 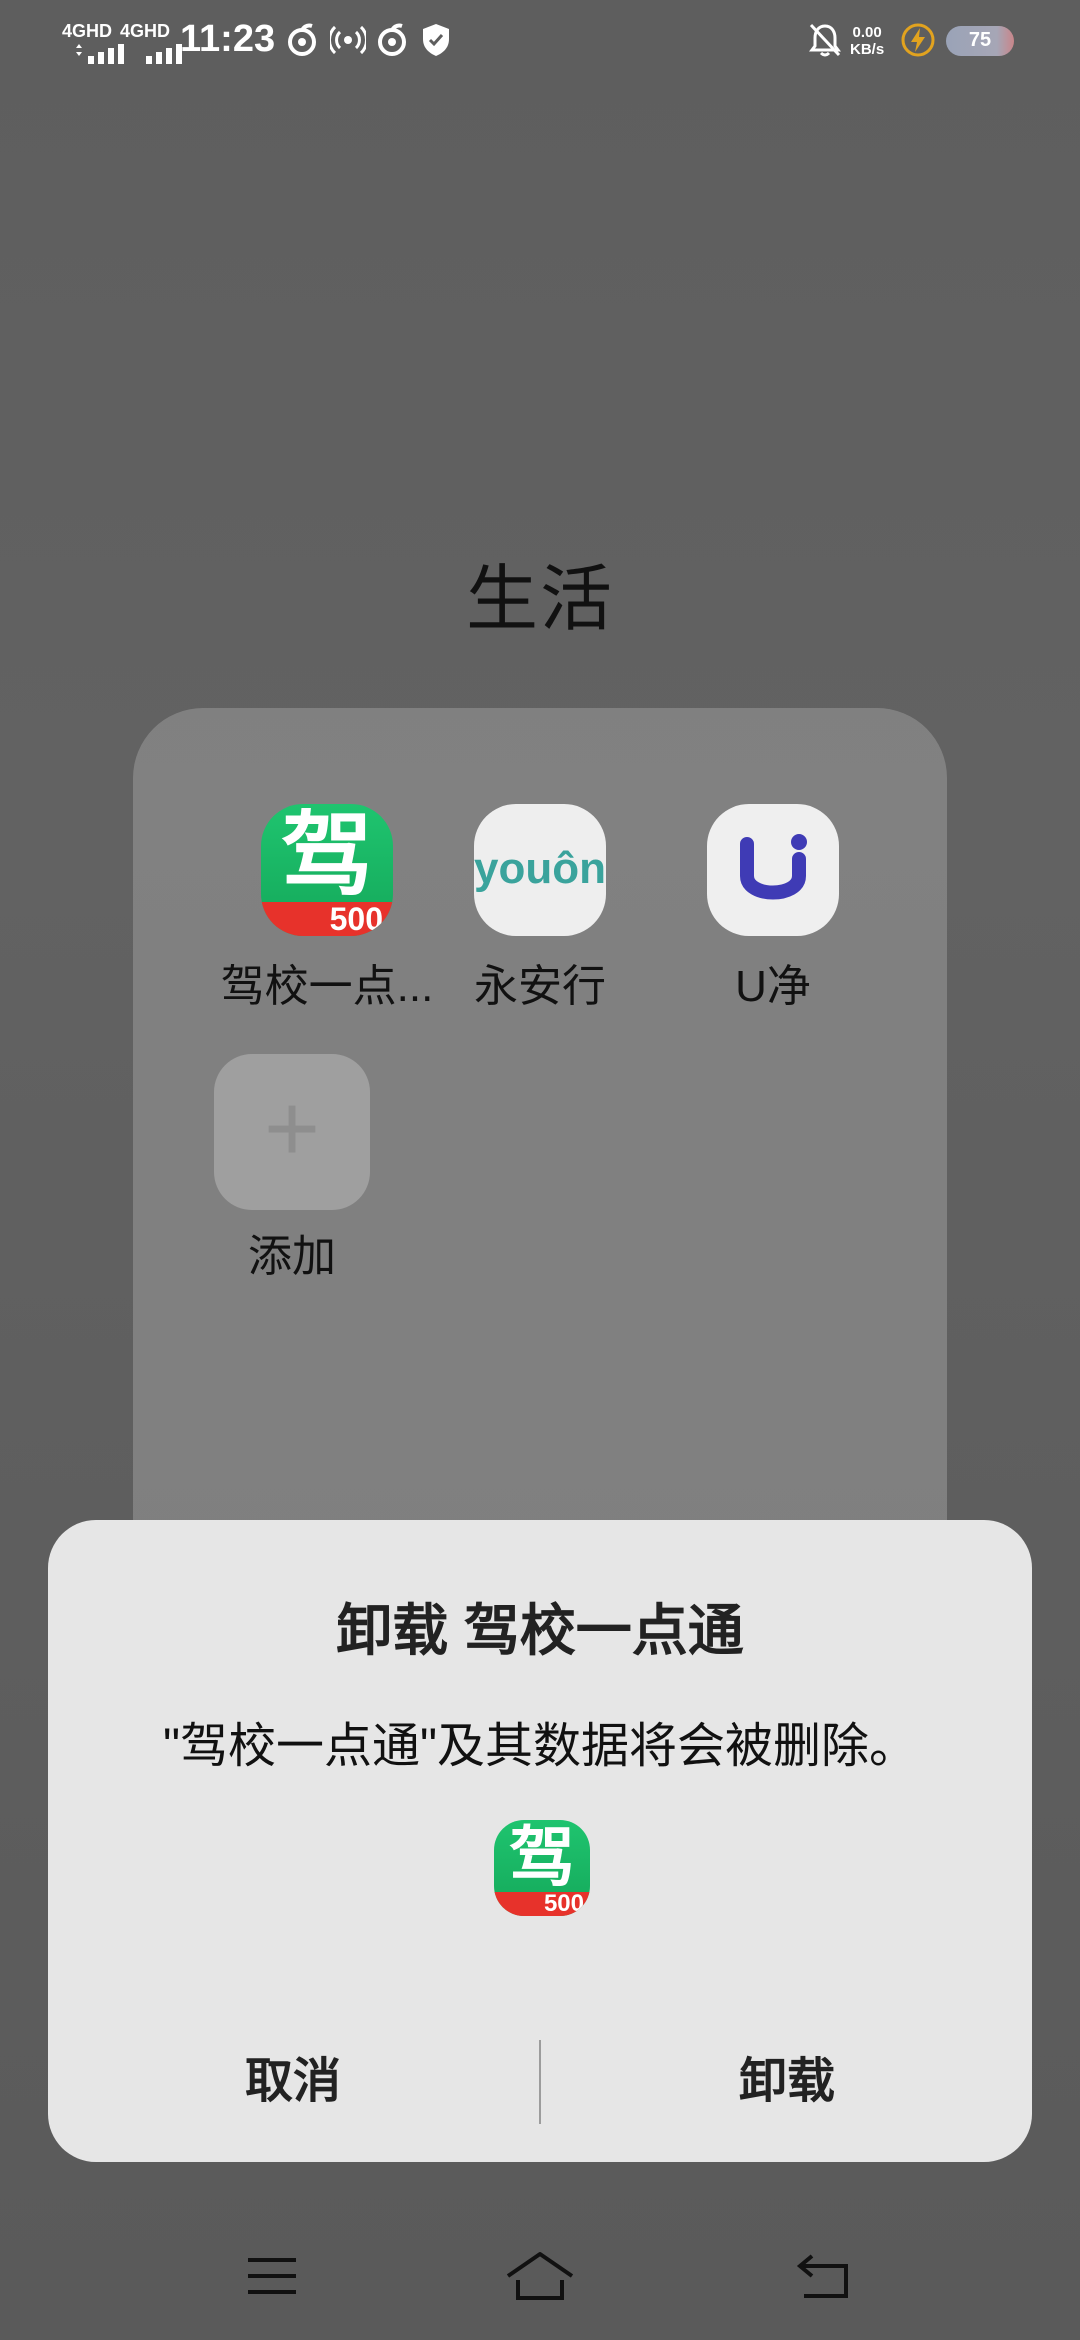 I want to click on shield-icon, so click(x=436, y=40).